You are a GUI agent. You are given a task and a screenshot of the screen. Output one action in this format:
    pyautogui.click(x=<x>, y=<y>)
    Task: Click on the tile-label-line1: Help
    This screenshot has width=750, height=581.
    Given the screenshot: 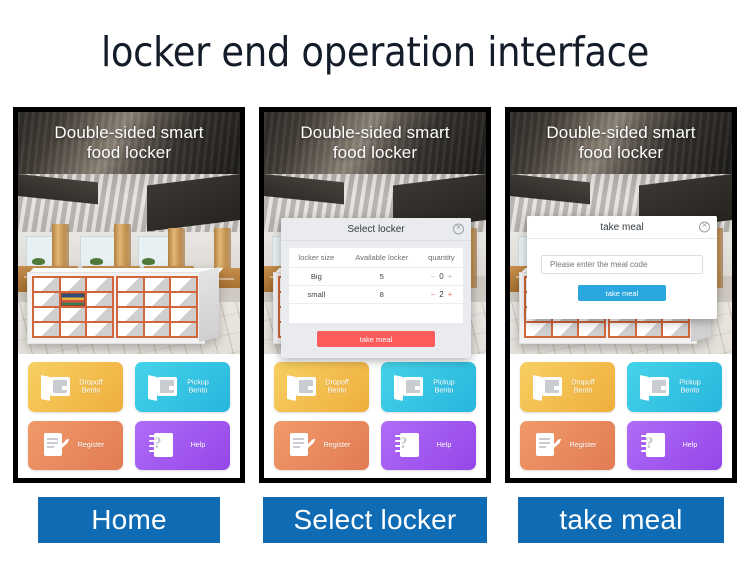 What is the action you would take?
    pyautogui.click(x=198, y=445)
    